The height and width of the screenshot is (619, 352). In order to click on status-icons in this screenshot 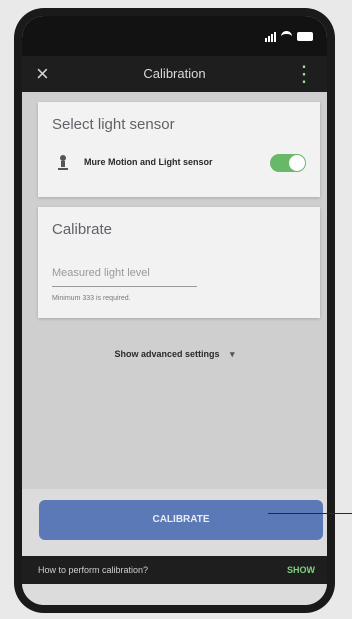, I will do `click(289, 36)`.